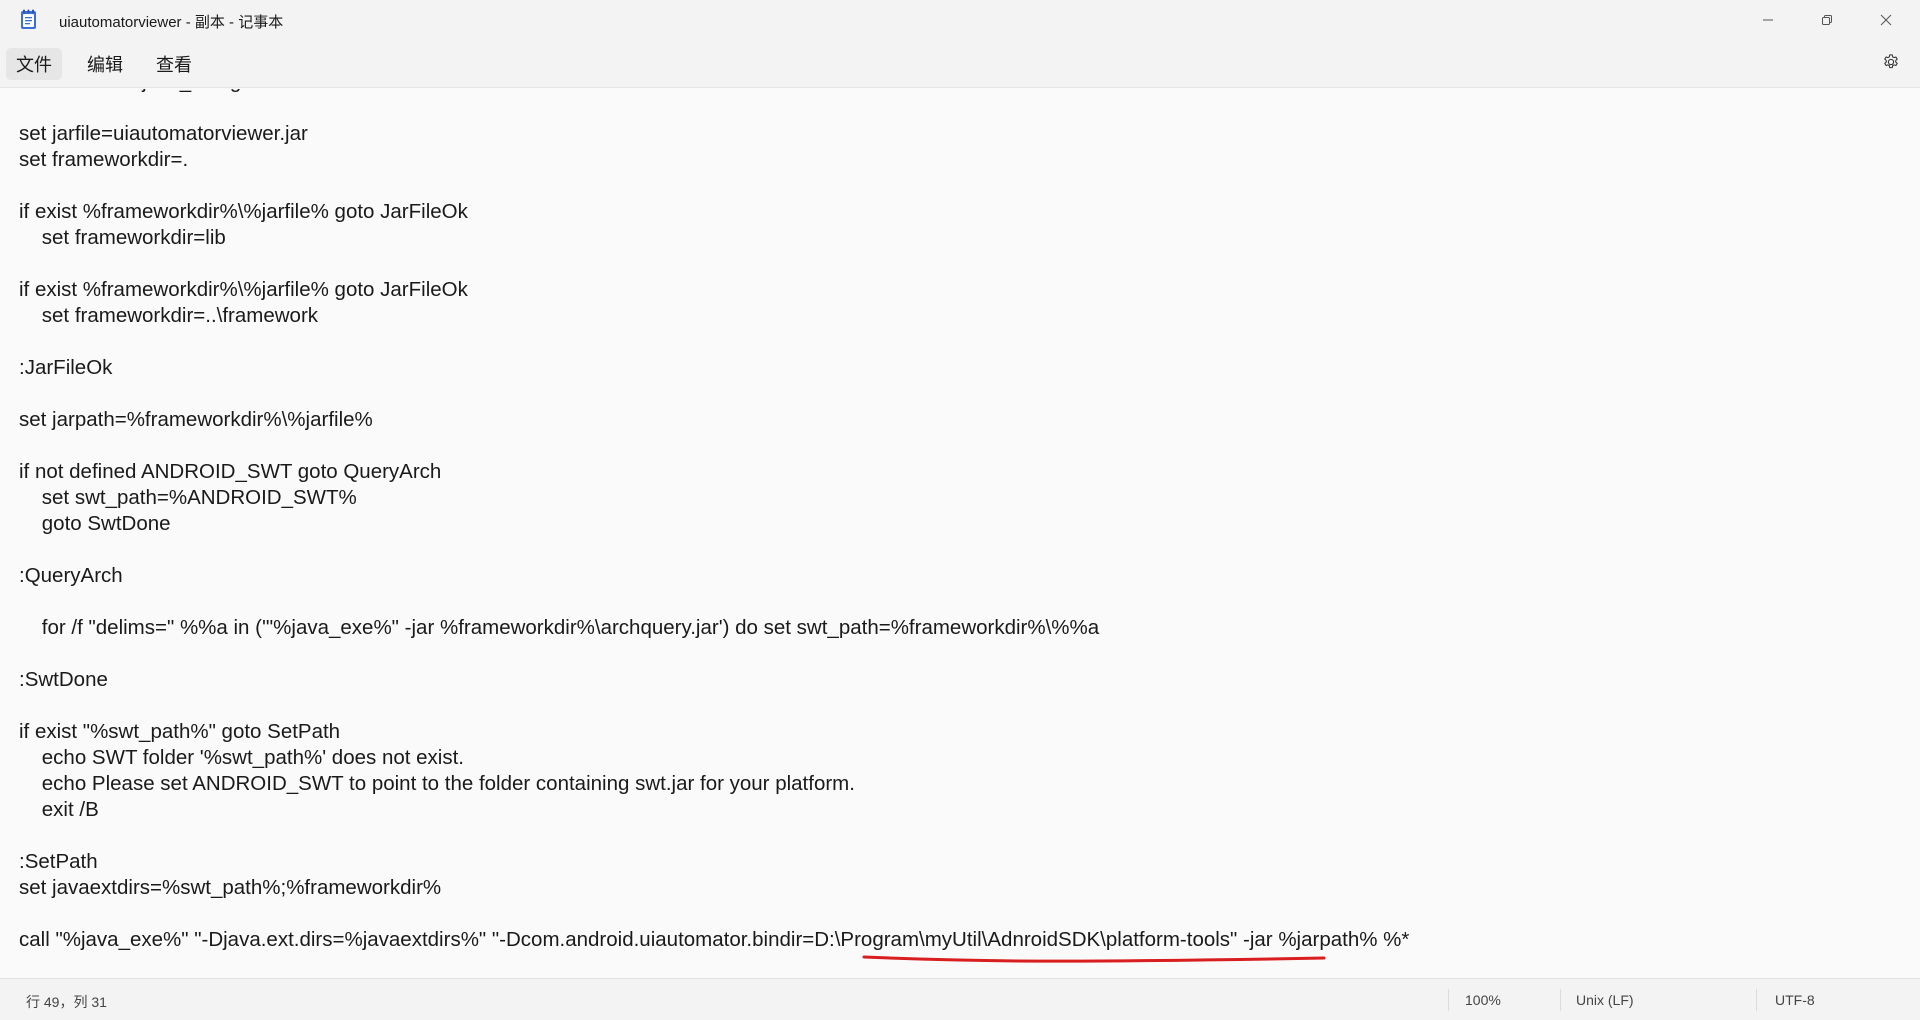 Image resolution: width=1920 pixels, height=1020 pixels. I want to click on title-bar: uiautomatorviewer - 副本 - 记事本, so click(960, 20).